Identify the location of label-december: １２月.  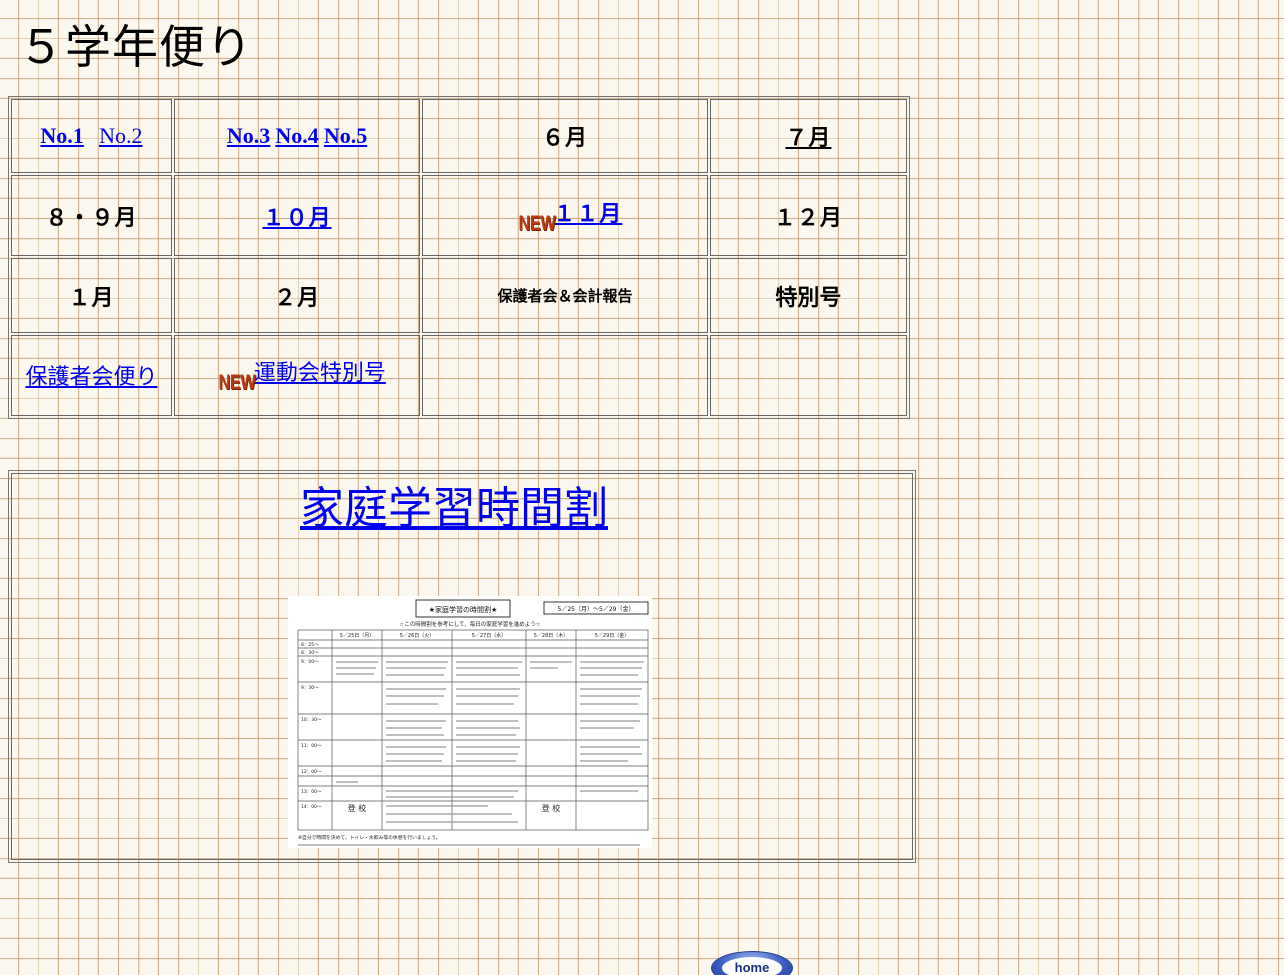
(808, 218).